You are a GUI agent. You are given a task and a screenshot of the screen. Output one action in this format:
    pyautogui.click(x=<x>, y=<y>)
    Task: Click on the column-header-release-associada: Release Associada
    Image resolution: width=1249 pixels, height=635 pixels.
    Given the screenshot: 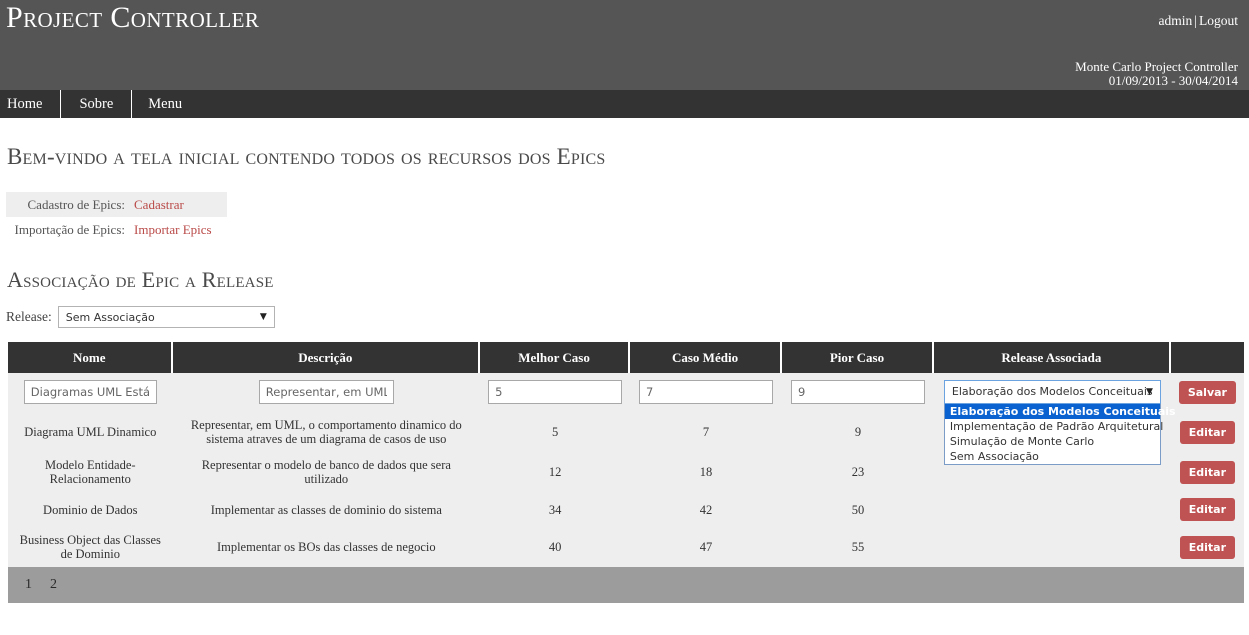 What is the action you would take?
    pyautogui.click(x=1052, y=357)
    